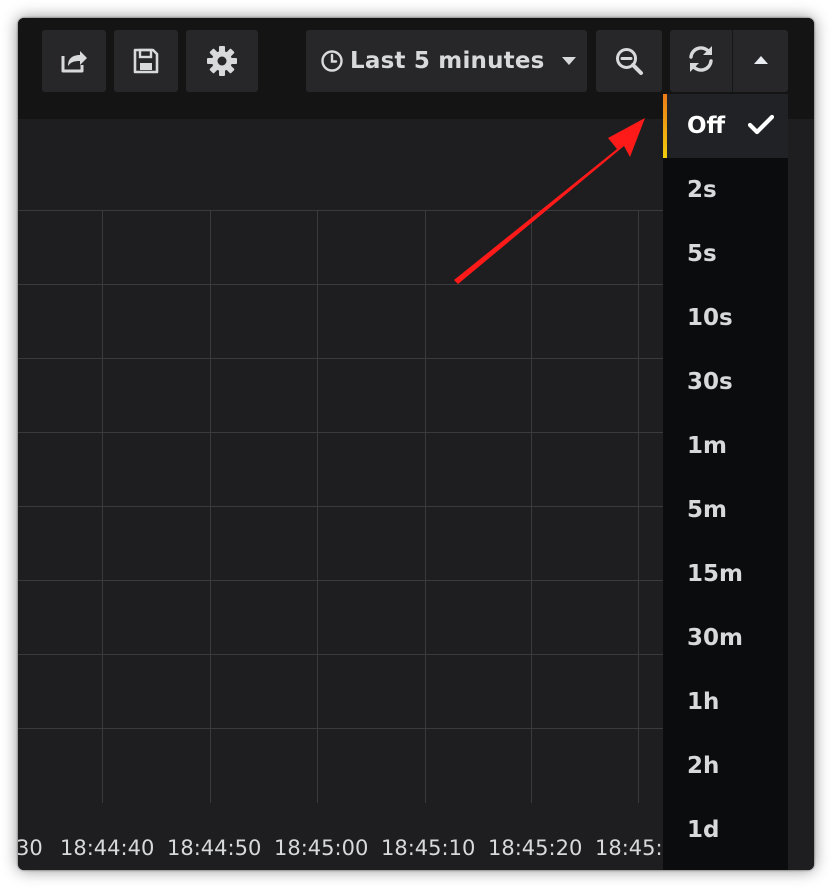 This screenshot has width=832, height=888. What do you see at coordinates (710, 318) in the screenshot?
I see `refresh-option-label: 10s` at bounding box center [710, 318].